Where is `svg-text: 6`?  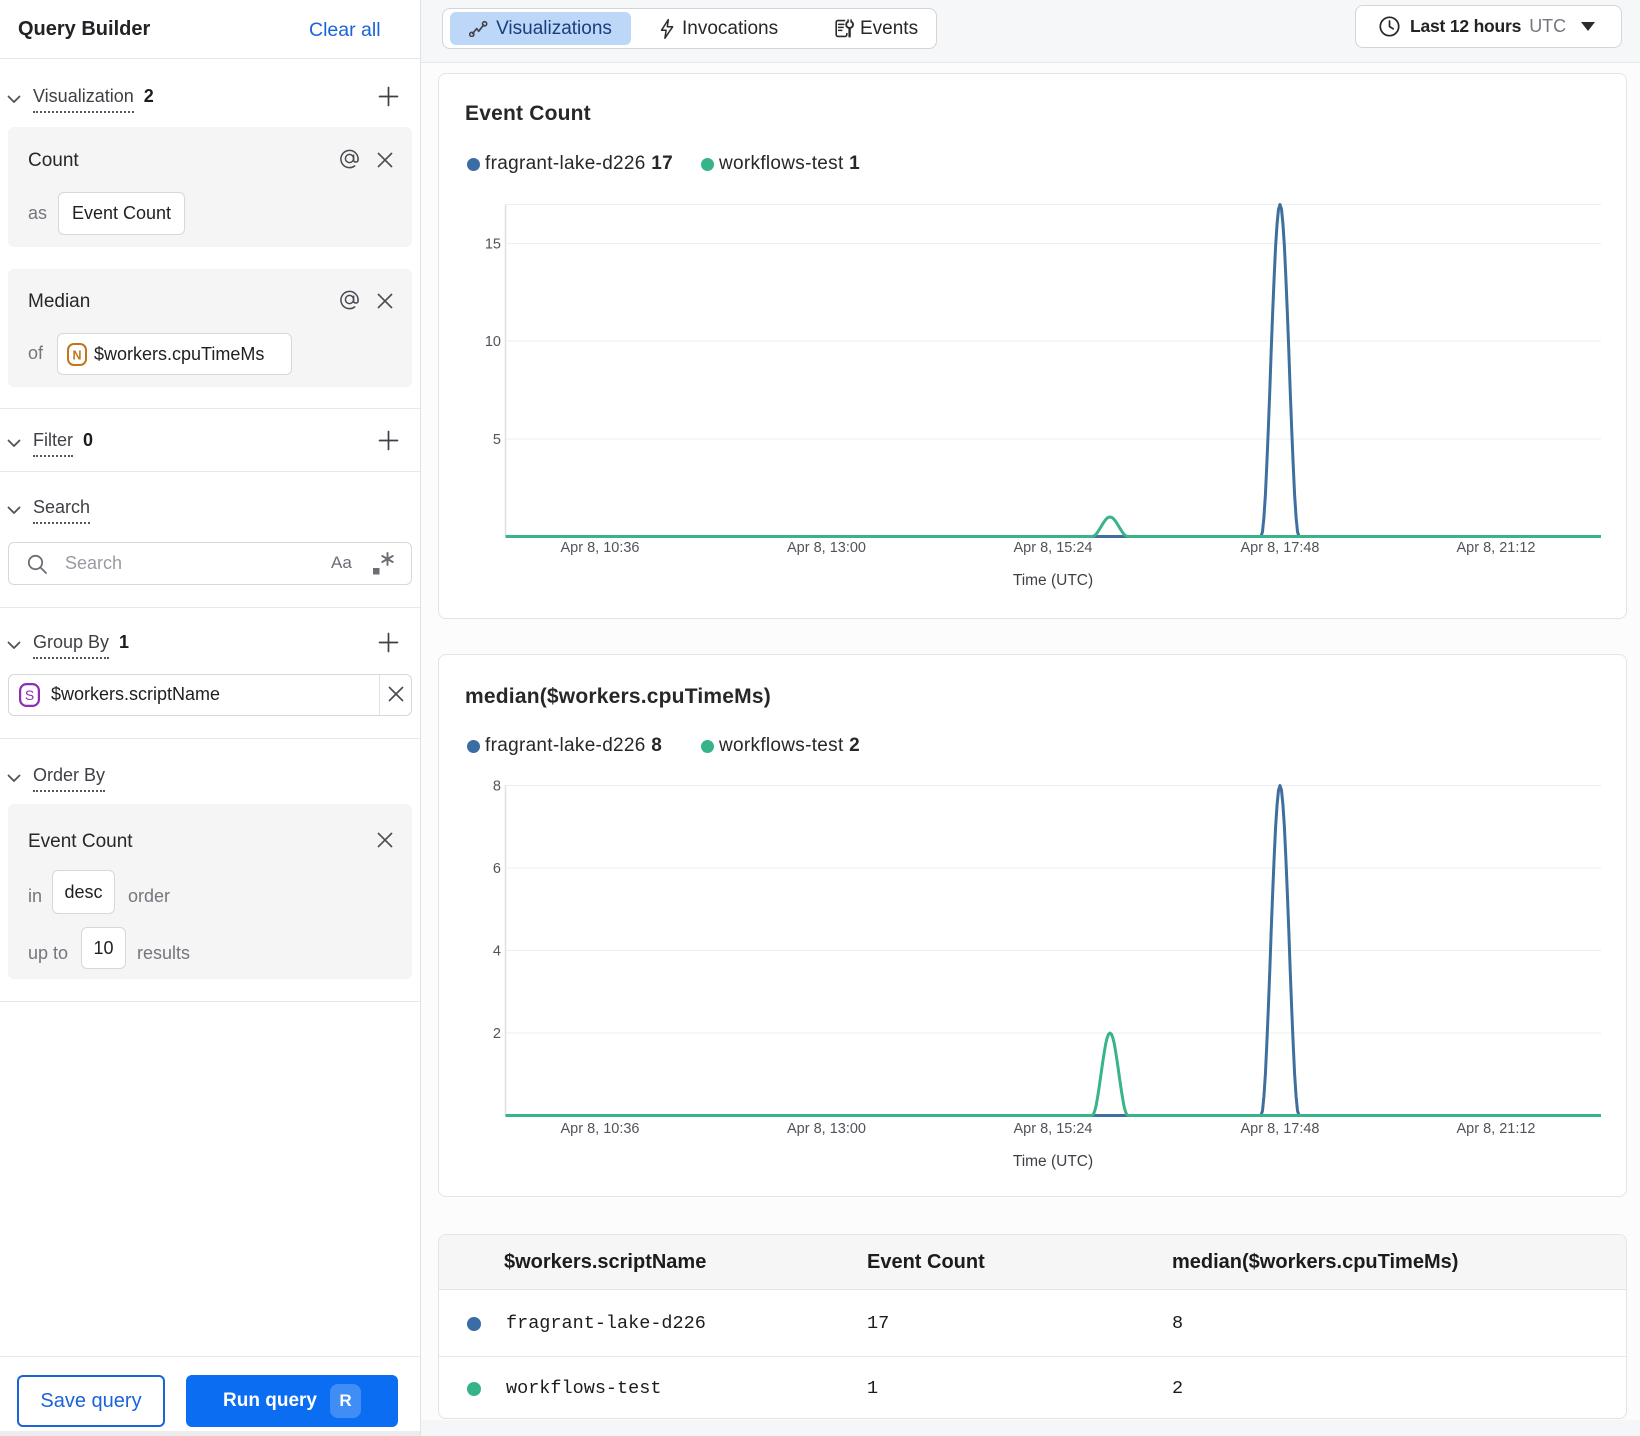 svg-text: 6 is located at coordinates (497, 869).